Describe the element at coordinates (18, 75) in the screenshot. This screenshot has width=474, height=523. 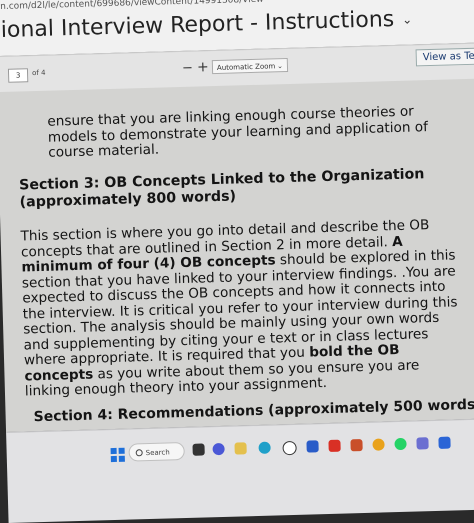
I see `page-number-input: 3` at that location.